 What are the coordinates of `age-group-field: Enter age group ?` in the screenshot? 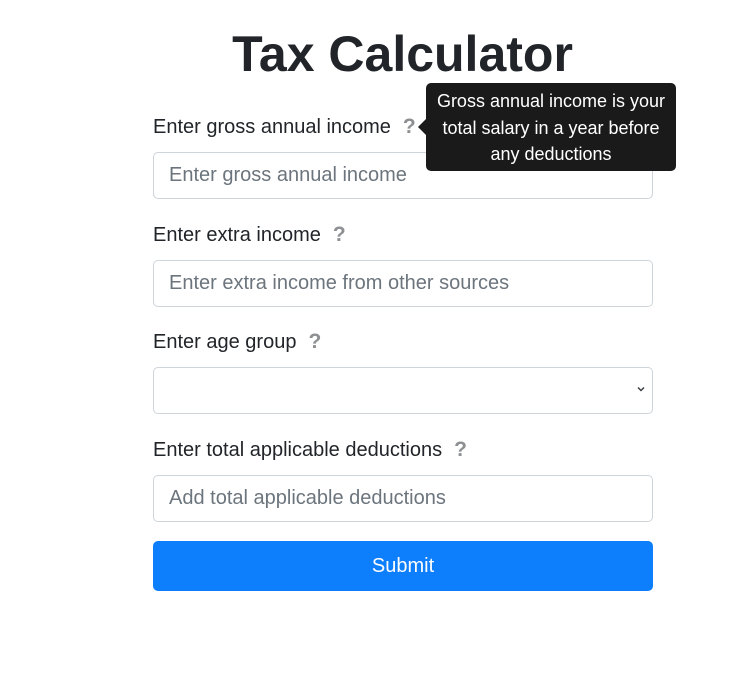 It's located at (403, 371).